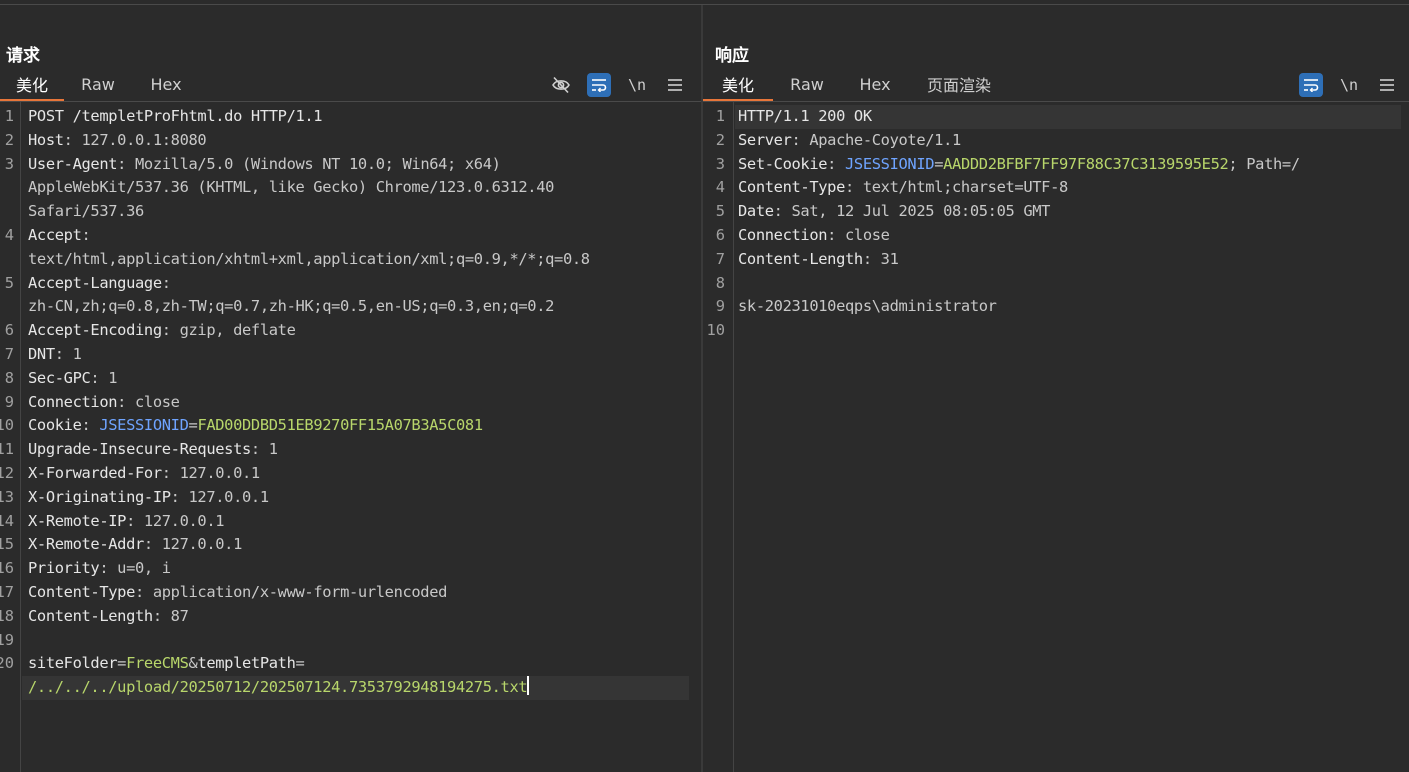  What do you see at coordinates (23, 56) in the screenshot?
I see `request-title: 请求` at bounding box center [23, 56].